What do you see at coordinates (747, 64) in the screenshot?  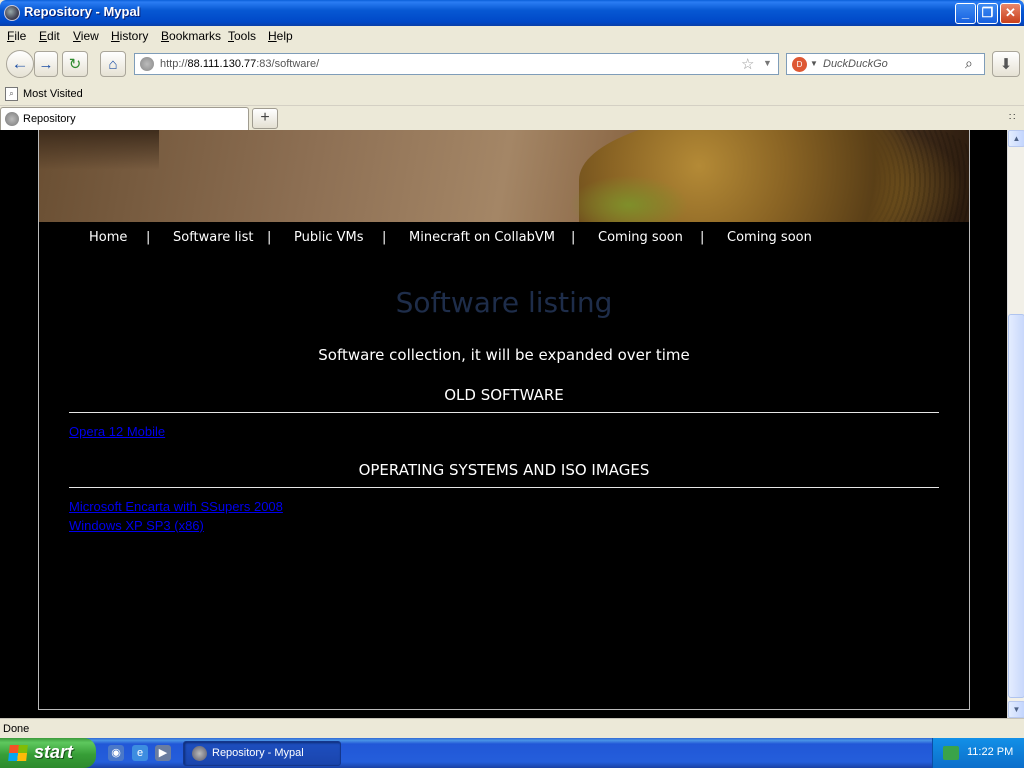 I see `bookmark-star-icon: ☆` at bounding box center [747, 64].